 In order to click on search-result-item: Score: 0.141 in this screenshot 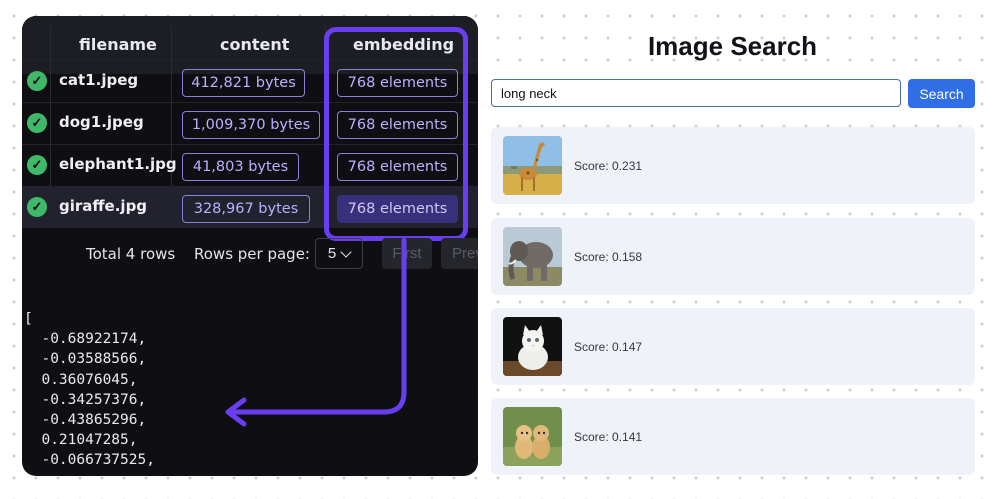, I will do `click(733, 436)`.